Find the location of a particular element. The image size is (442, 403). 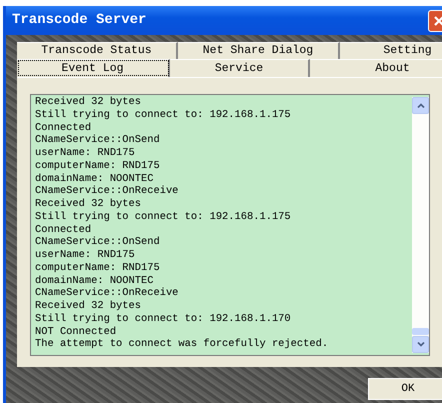

ok-button: OK is located at coordinates (405, 389).